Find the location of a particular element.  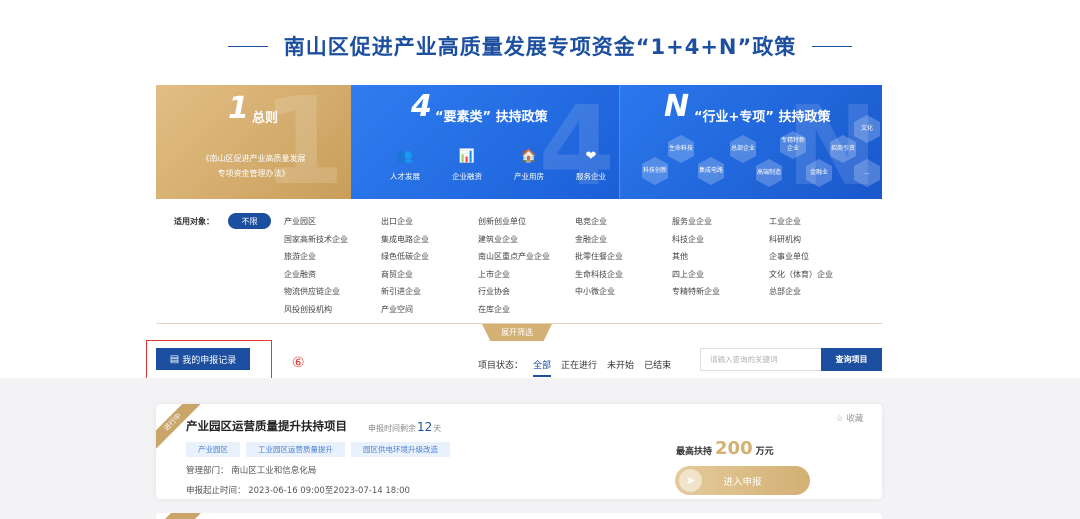

filter-tag: 其他 is located at coordinates (720, 257).